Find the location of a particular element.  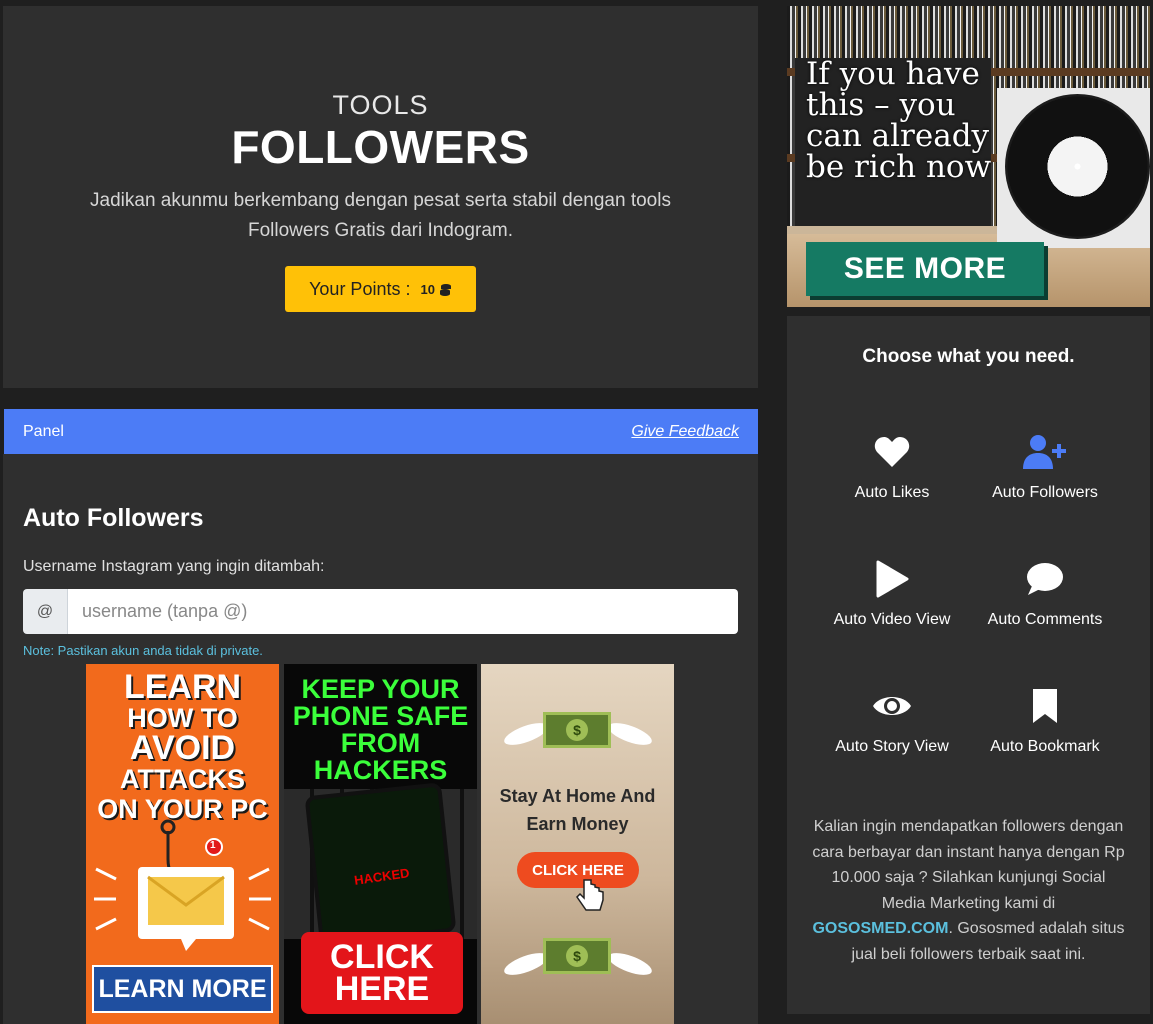

points-label: Your Points : is located at coordinates (360, 288).